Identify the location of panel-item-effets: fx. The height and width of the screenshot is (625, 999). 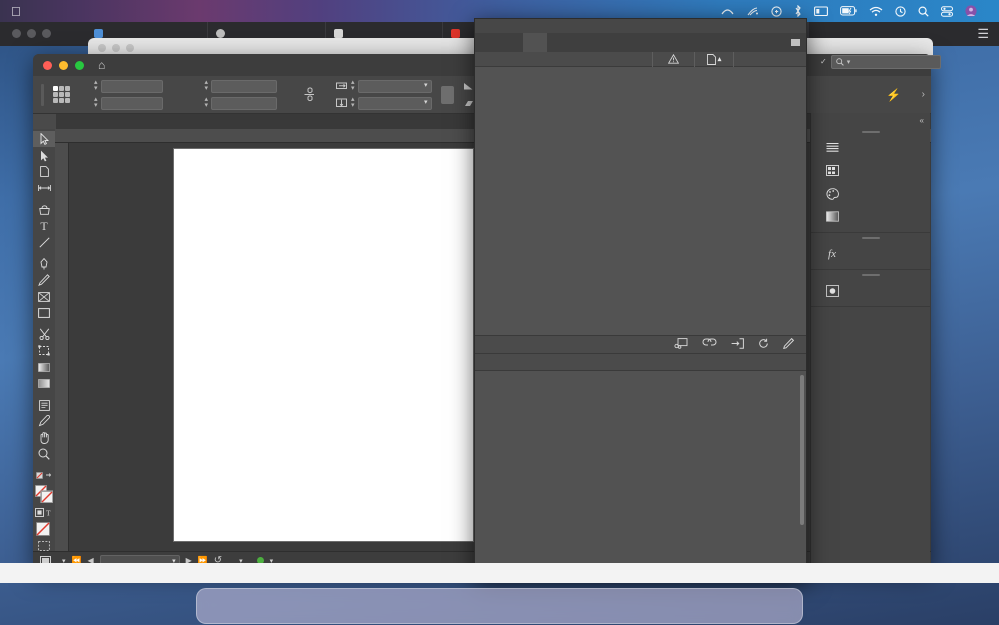
(870, 253).